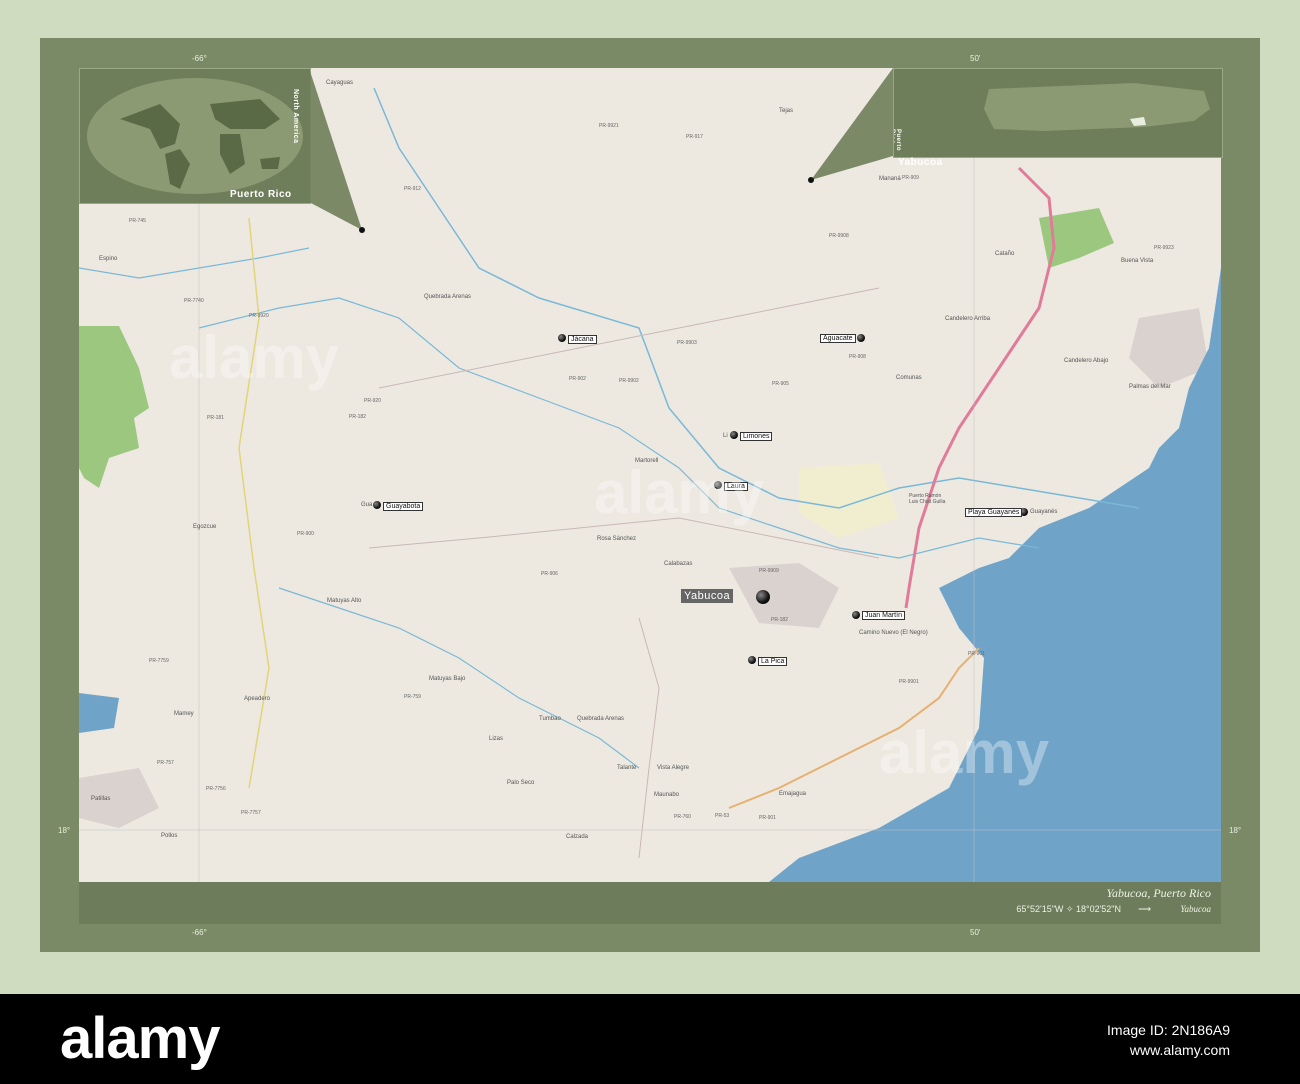 The width and height of the screenshot is (1300, 1084). I want to click on coord-bottom-left: -66°, so click(199, 932).